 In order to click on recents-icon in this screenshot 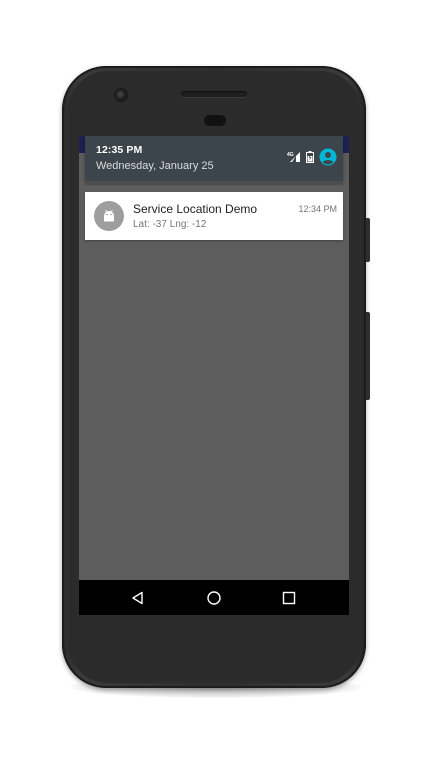, I will do `click(289, 598)`.